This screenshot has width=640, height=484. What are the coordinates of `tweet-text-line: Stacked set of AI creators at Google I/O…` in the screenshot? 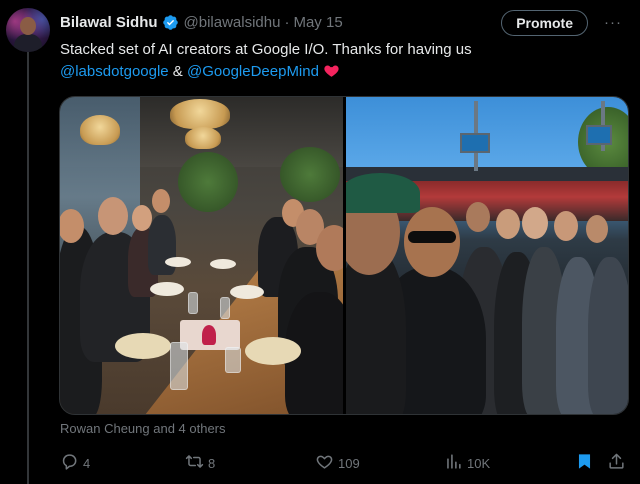 It's located at (266, 49).